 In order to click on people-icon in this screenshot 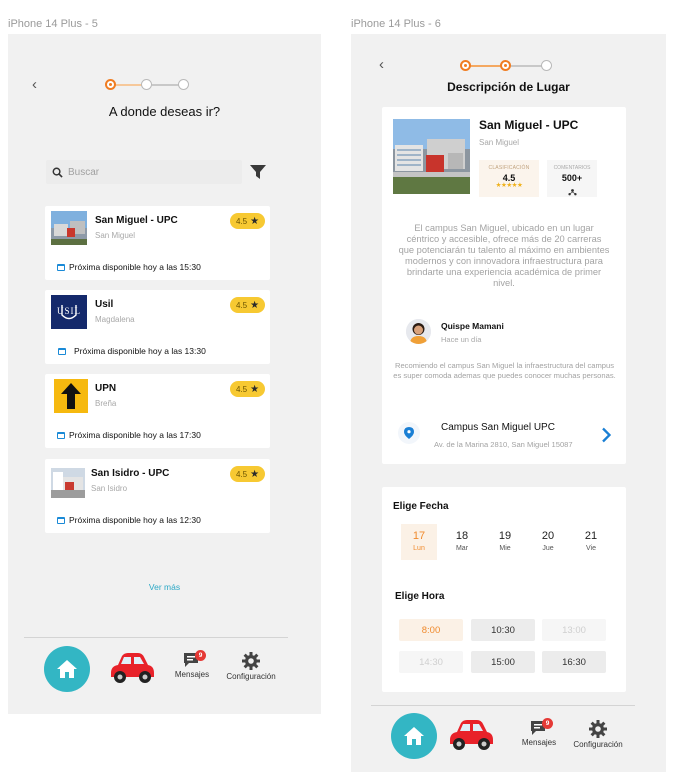, I will do `click(572, 192)`.